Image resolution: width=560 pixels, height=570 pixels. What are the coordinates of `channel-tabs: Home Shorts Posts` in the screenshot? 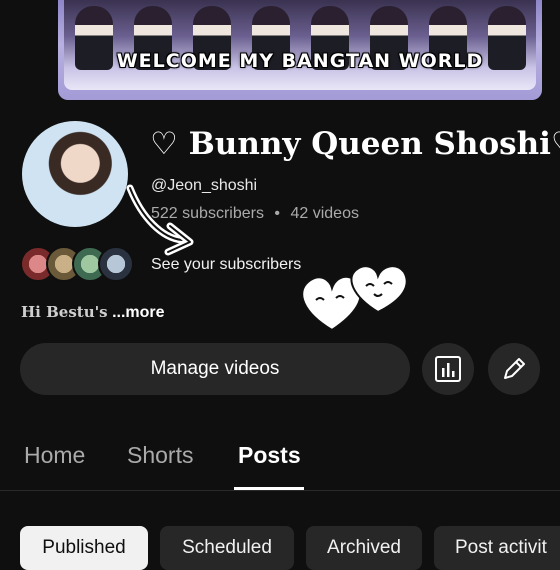 It's located at (280, 460).